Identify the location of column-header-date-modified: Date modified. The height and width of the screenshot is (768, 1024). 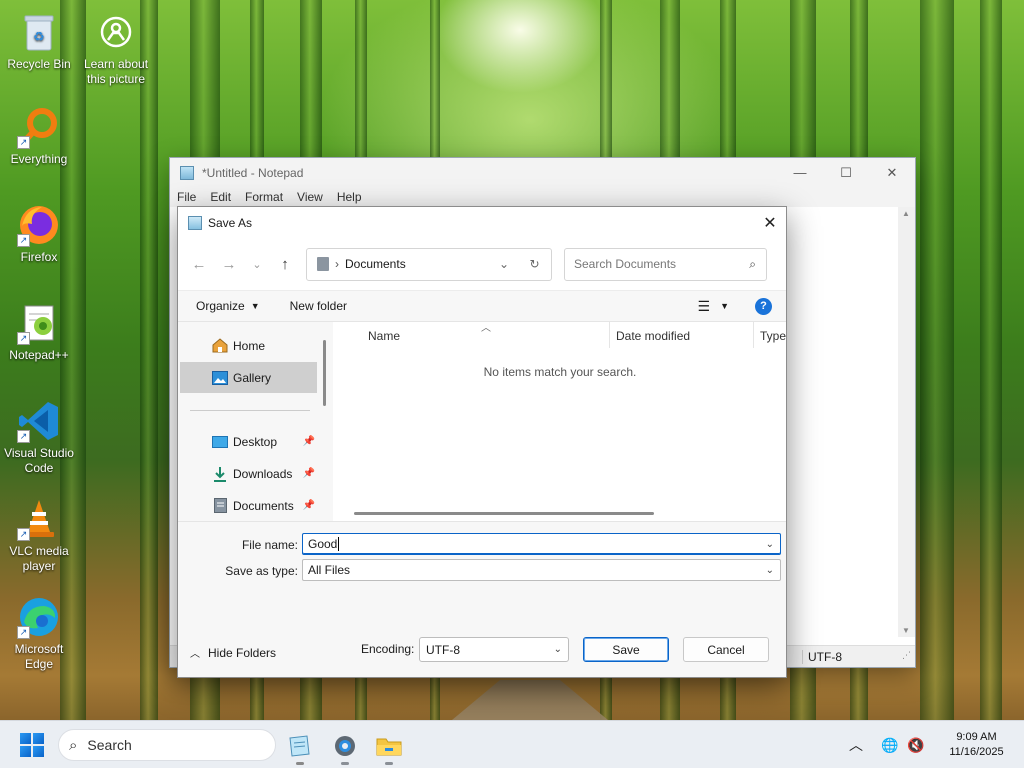
(653, 336).